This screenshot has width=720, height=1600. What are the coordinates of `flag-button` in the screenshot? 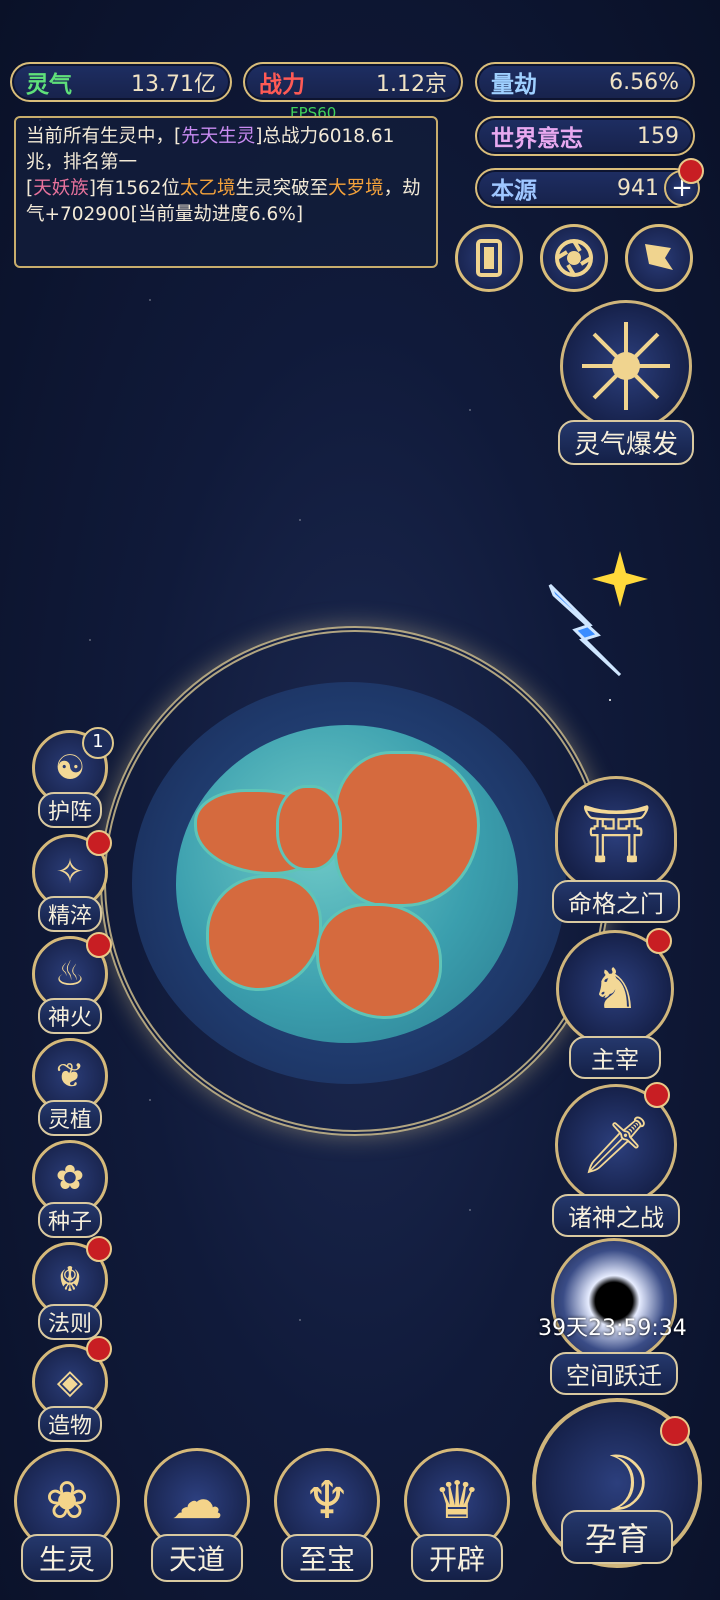 It's located at (659, 258).